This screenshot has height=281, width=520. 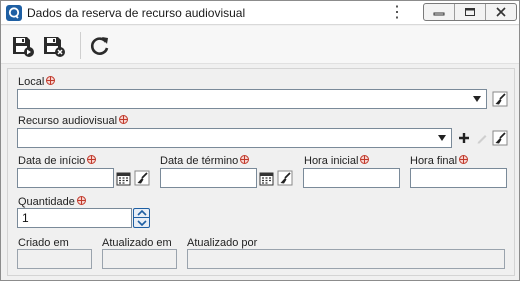 I want to click on refresh-icon, so click(x=100, y=46).